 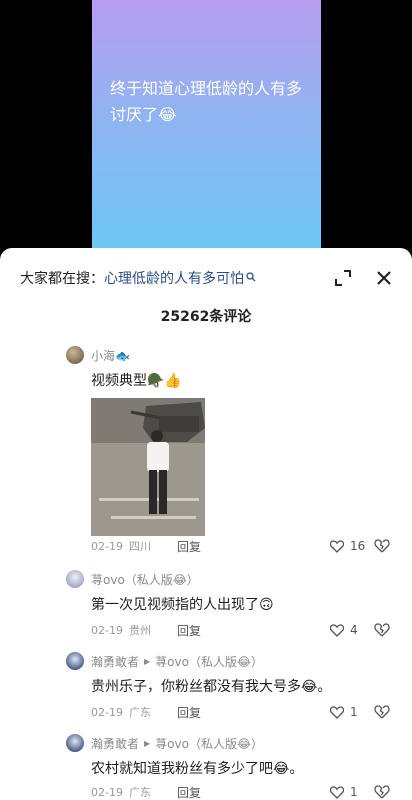 I want to click on comment-author: 荨ovo（私人版😂）, so click(x=145, y=579).